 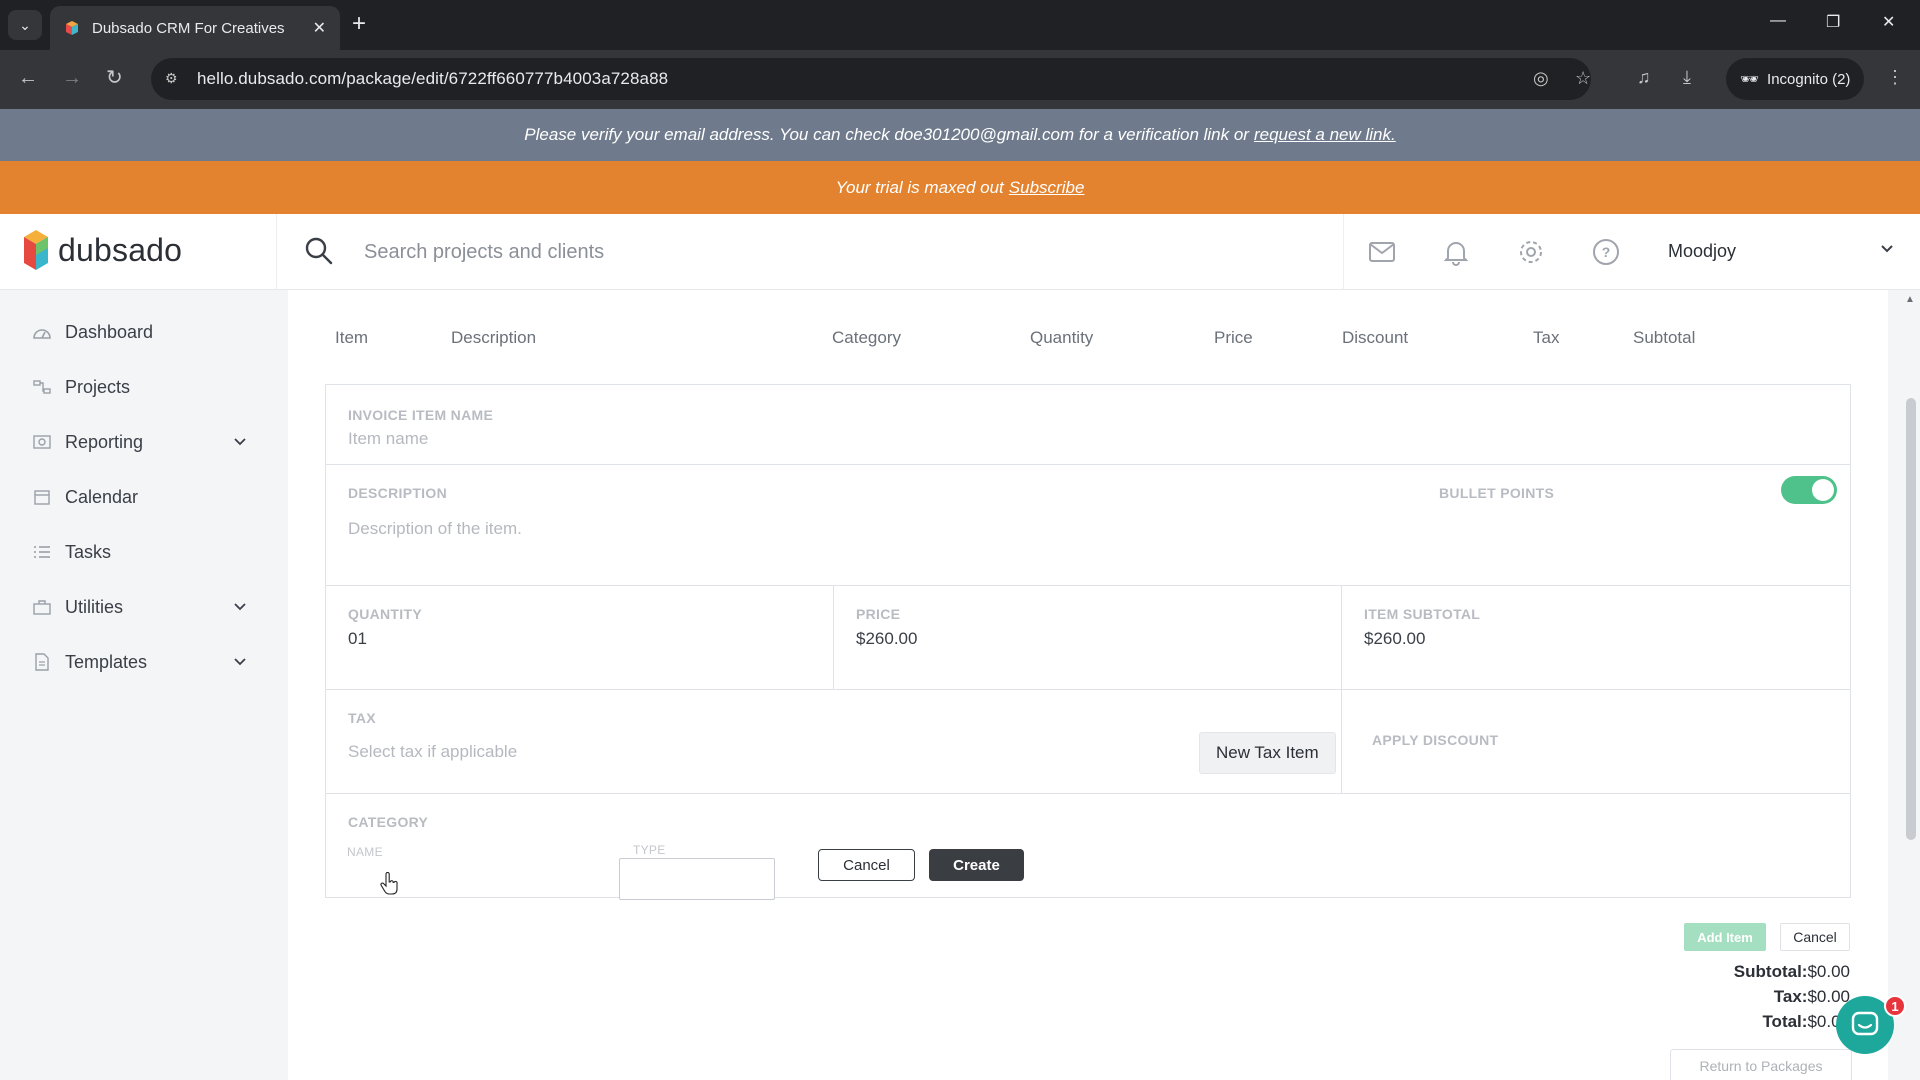 What do you see at coordinates (276, 252) in the screenshot?
I see `header-divider` at bounding box center [276, 252].